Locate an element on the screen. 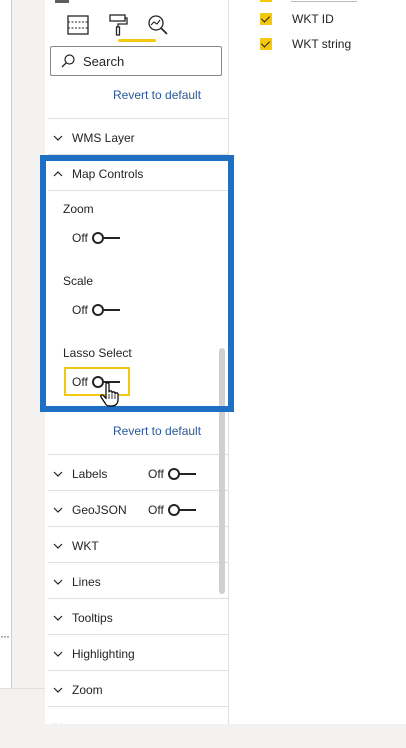  section-labels: Labels is located at coordinates (80, 474).